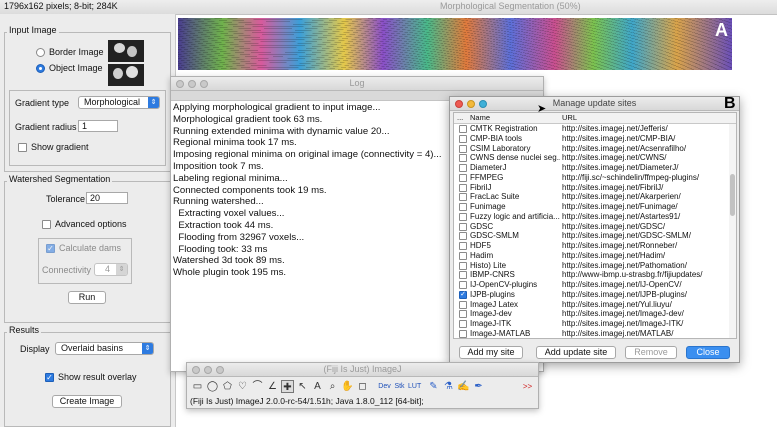 The image size is (777, 427). Describe the element at coordinates (104, 348) in the screenshot. I see `display-select: Overlaid basins ⇕` at that location.